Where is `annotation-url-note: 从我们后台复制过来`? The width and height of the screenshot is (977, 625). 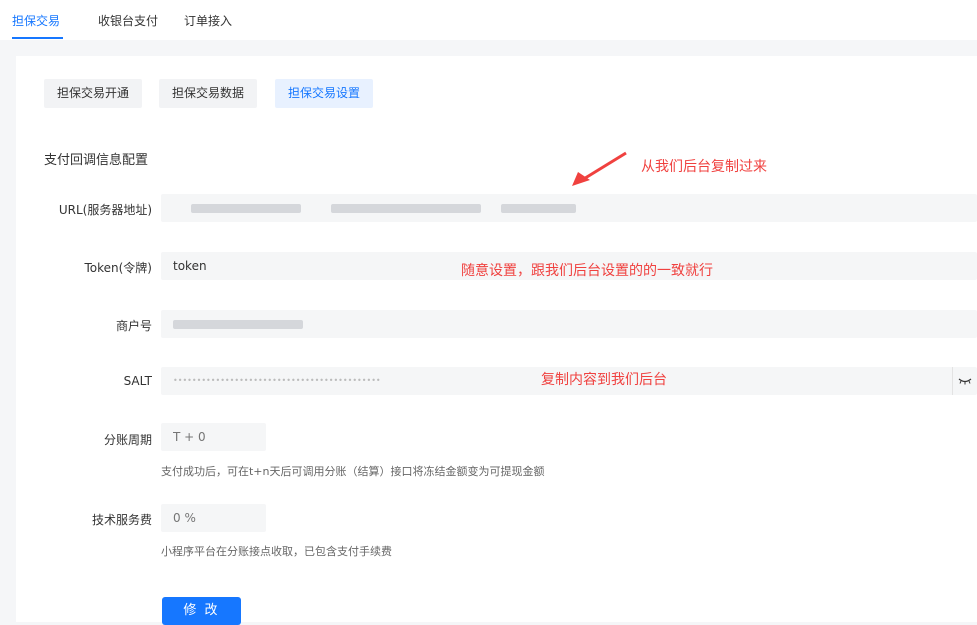
annotation-url-note: 从我们后台复制过来 is located at coordinates (704, 167).